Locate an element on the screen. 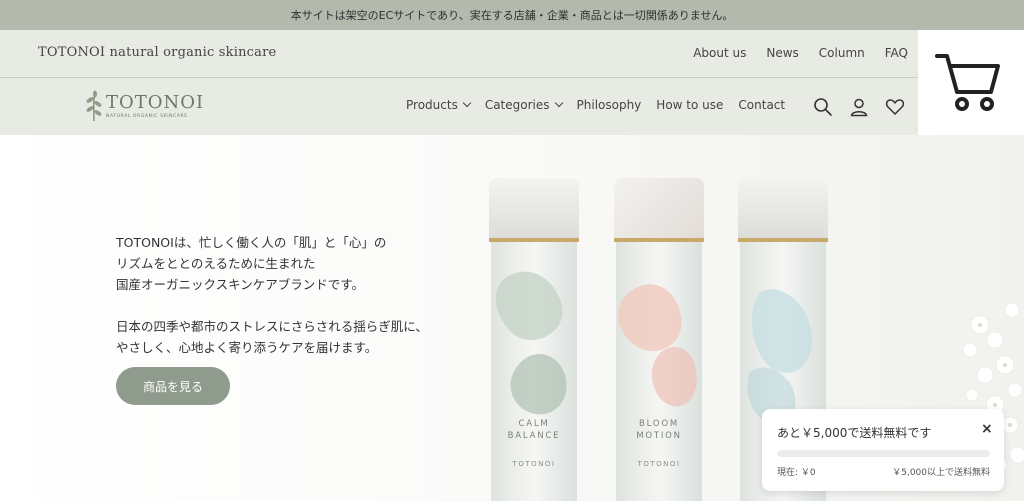  product-bottle-bloom-motion: BLOOM MOTION TOTONOI is located at coordinates (659, 339).